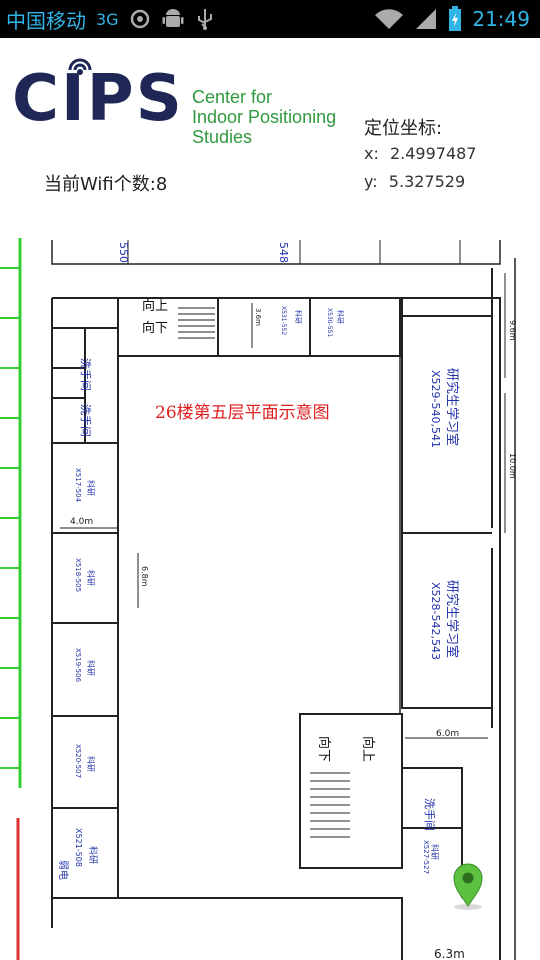 This screenshot has width=540, height=960. I want to click on dimension-label: 10.0m, so click(512, 466).